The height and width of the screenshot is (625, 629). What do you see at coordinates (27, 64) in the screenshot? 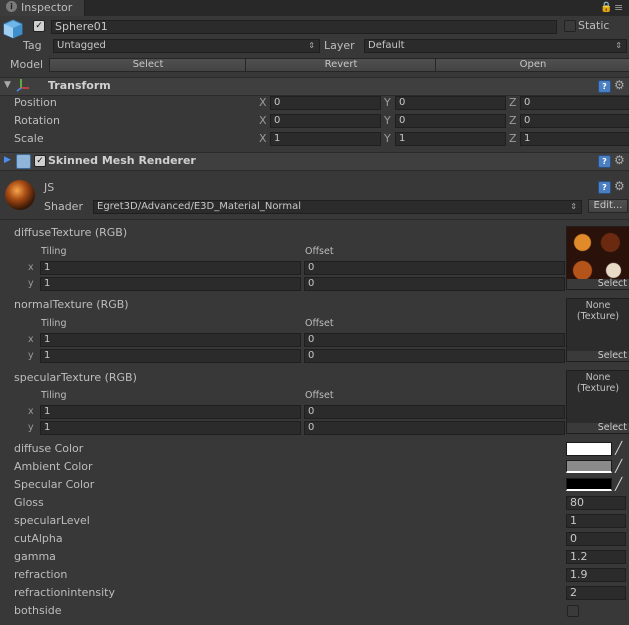
I see `model-label: Model` at bounding box center [27, 64].